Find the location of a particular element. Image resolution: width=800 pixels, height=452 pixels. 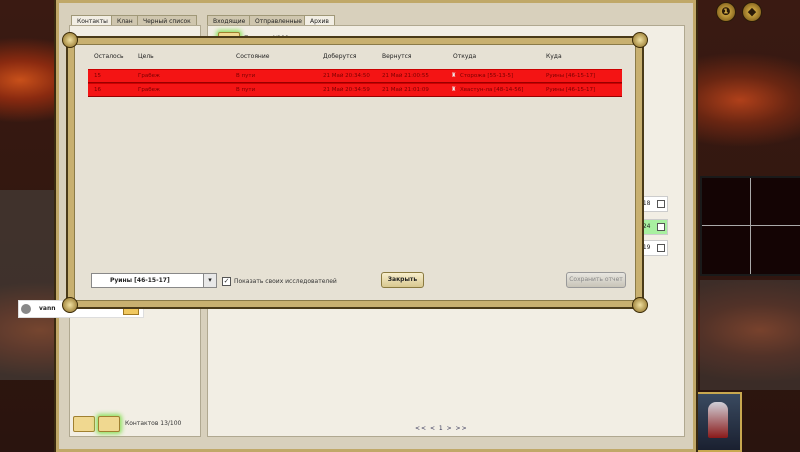

top-options-icon: ◆ is located at coordinates (752, 12).